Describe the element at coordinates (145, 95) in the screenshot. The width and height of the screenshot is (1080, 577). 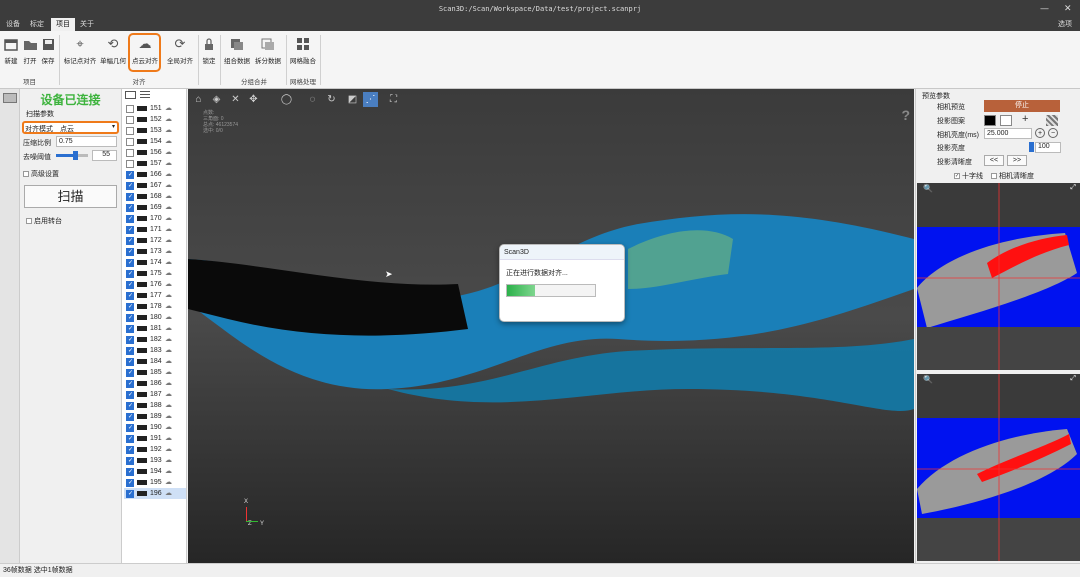
I see `list-view-icon` at that location.